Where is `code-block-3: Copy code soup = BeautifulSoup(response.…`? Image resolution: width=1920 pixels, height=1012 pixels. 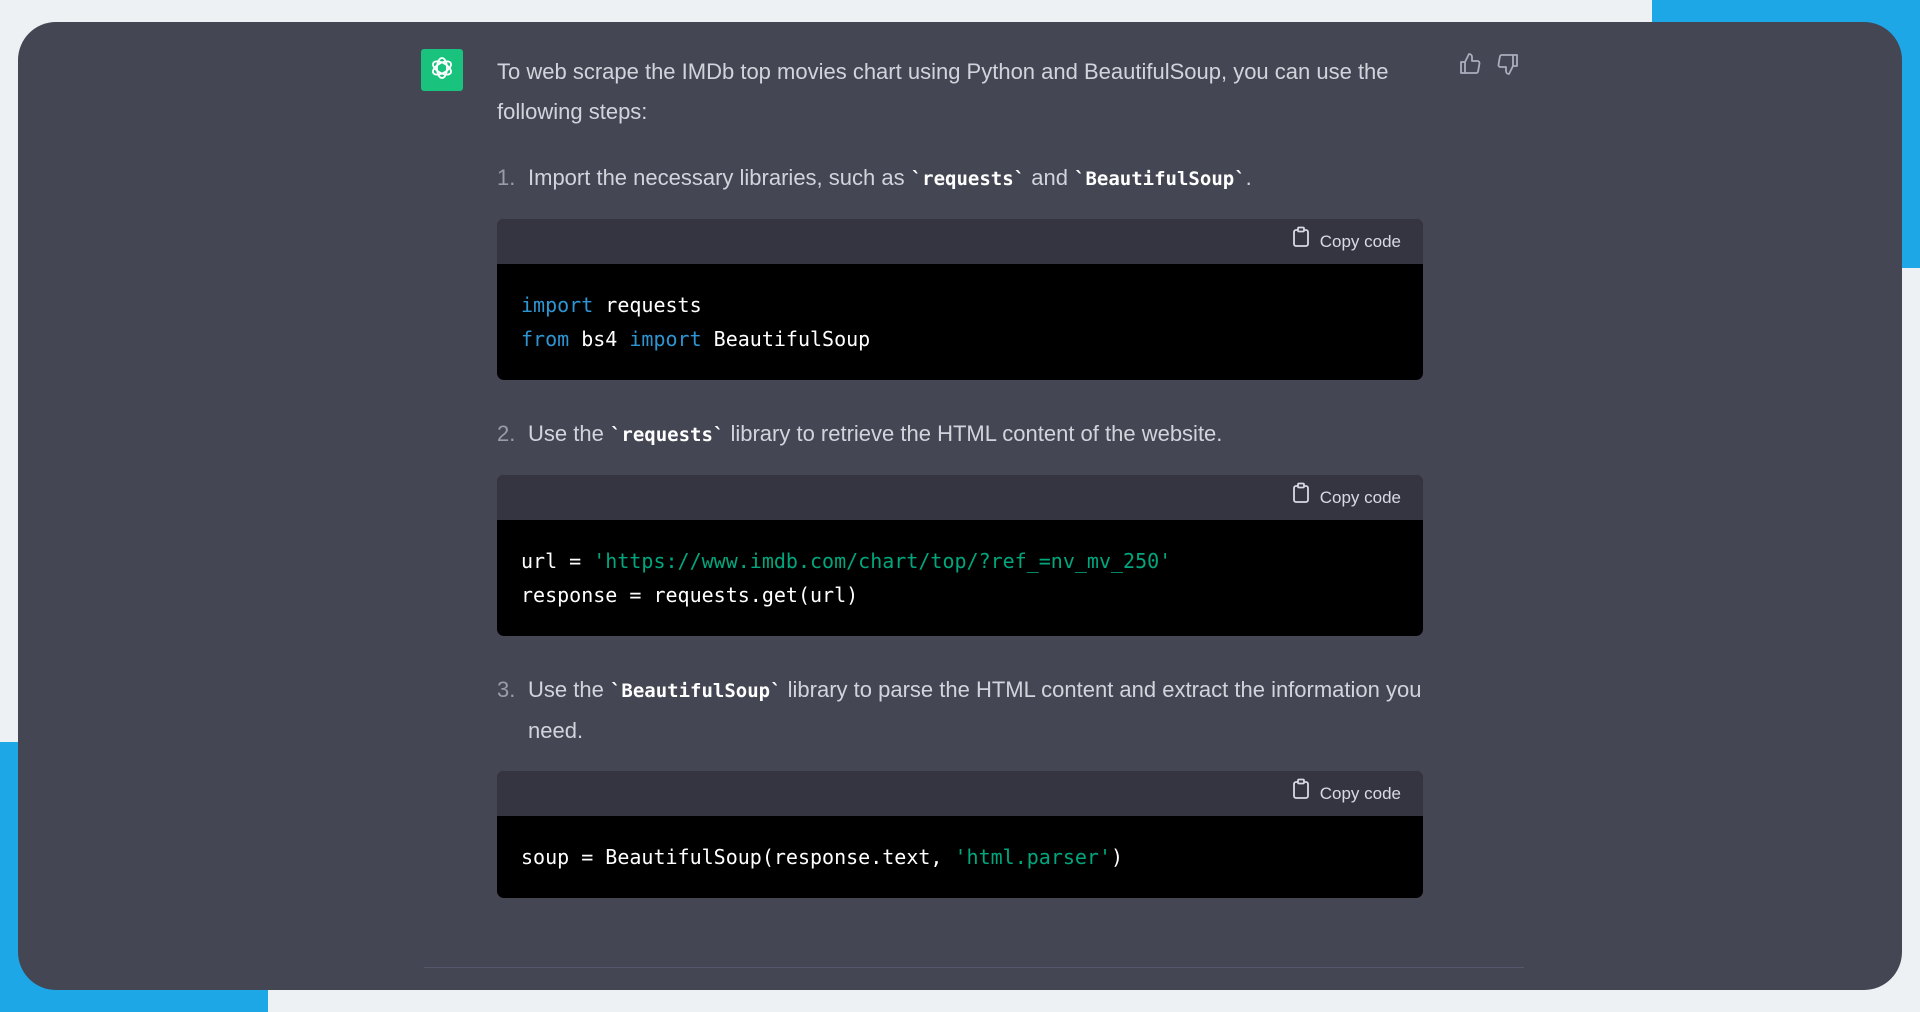 code-block-3: Copy code soup = BeautifulSoup(response.… is located at coordinates (960, 834).